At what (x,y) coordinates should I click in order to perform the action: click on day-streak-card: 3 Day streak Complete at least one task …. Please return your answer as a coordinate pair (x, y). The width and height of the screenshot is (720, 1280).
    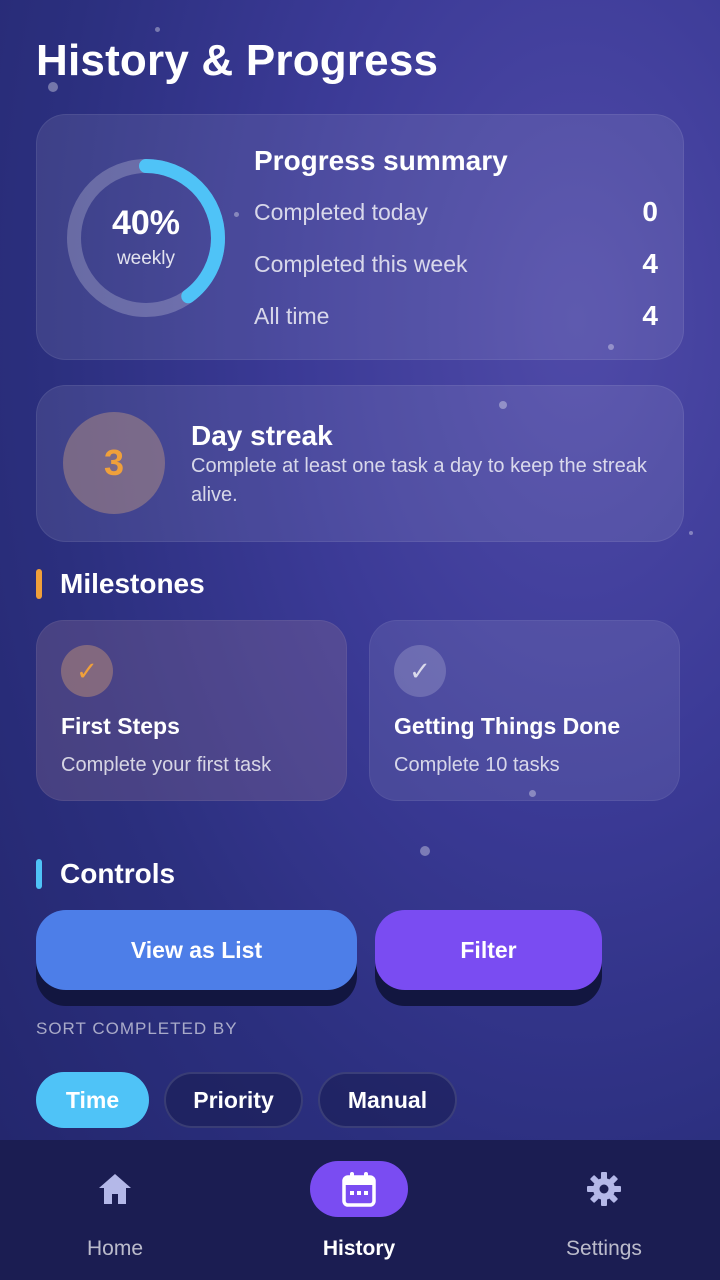
    Looking at the image, I should click on (360, 463).